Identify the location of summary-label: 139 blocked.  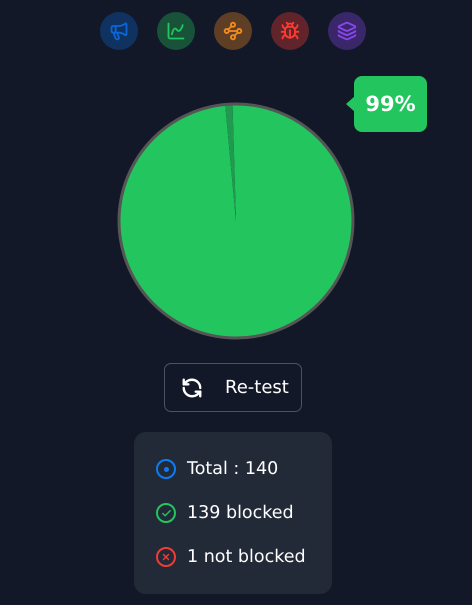
(240, 513).